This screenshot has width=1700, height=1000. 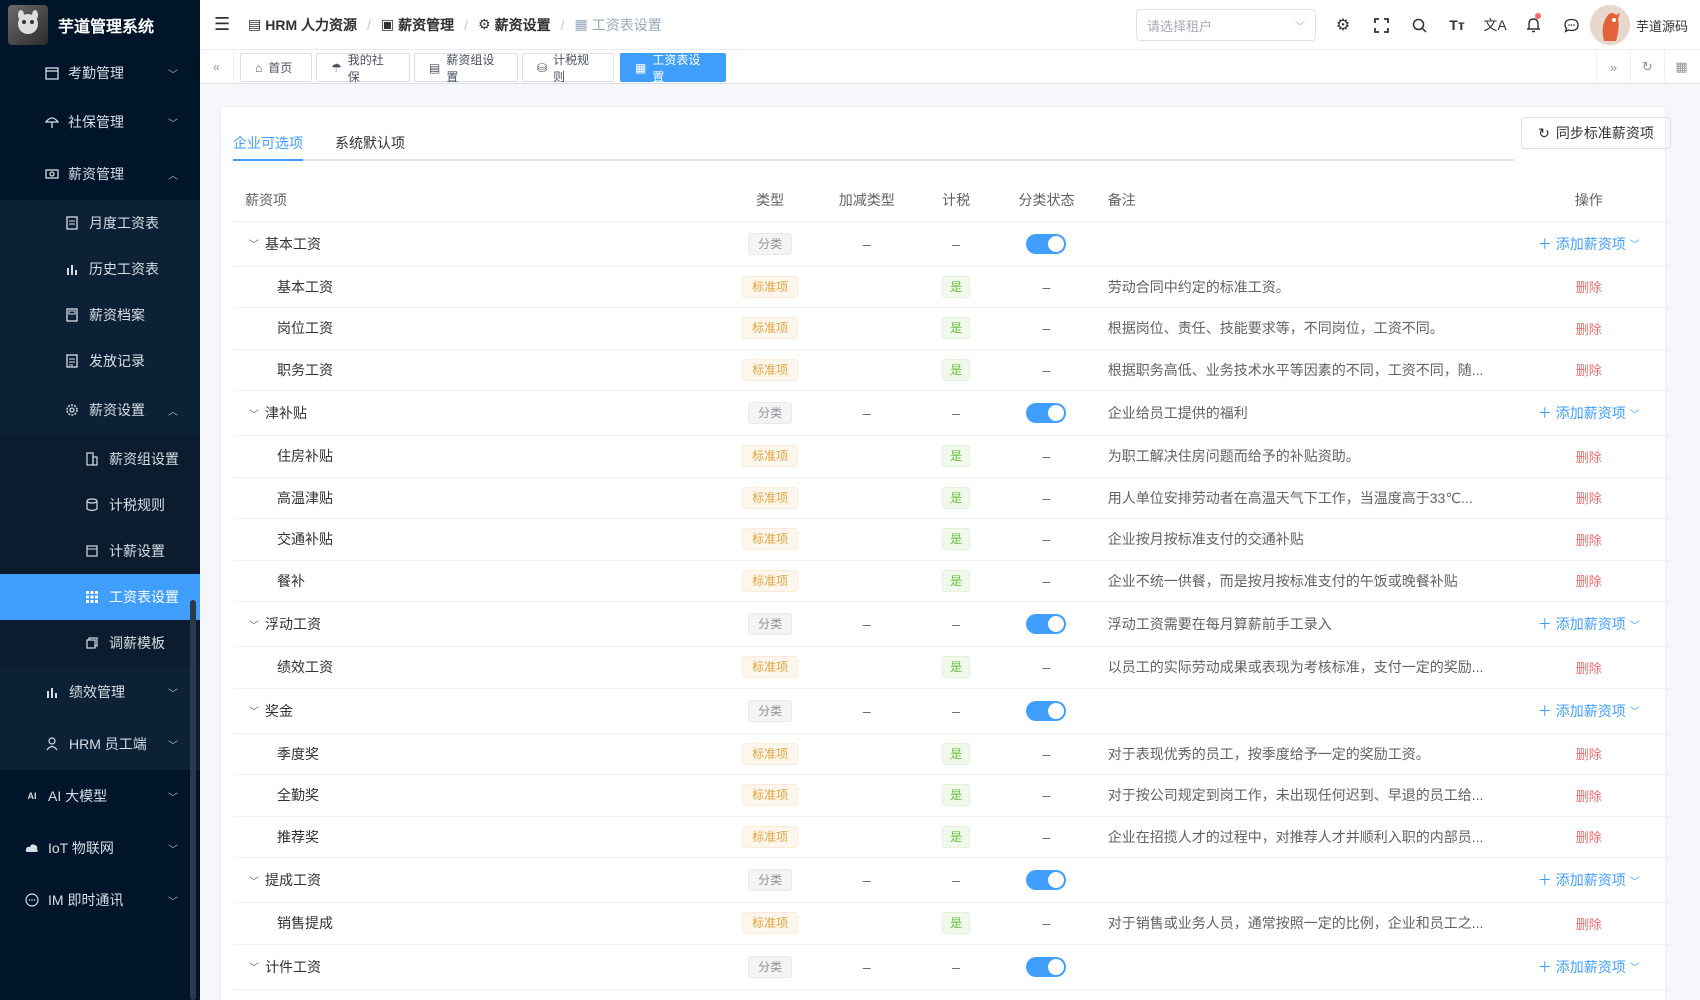 What do you see at coordinates (100, 643) in the screenshot?
I see `menu-raise-template: 调薪模板` at bounding box center [100, 643].